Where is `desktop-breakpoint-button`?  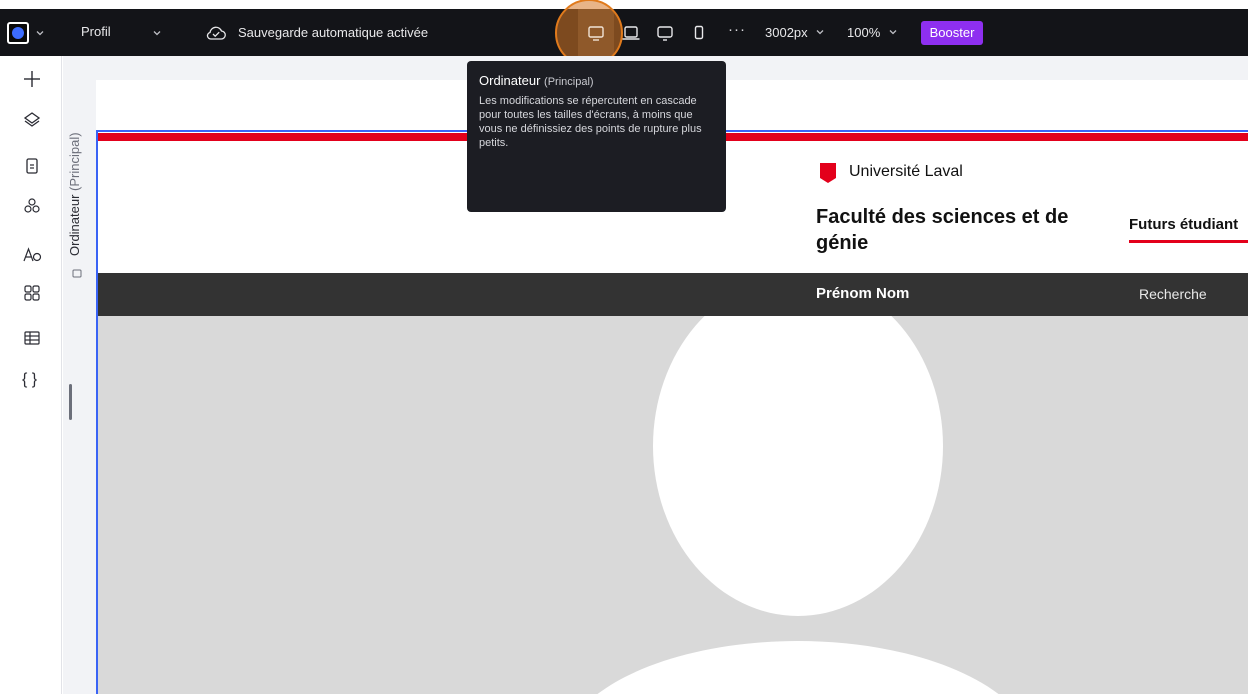 desktop-breakpoint-button is located at coordinates (596, 33).